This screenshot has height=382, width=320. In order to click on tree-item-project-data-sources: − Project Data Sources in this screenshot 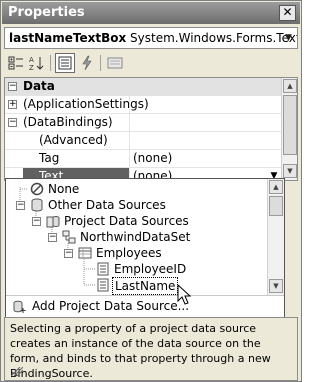, I will do `click(131, 221)`.